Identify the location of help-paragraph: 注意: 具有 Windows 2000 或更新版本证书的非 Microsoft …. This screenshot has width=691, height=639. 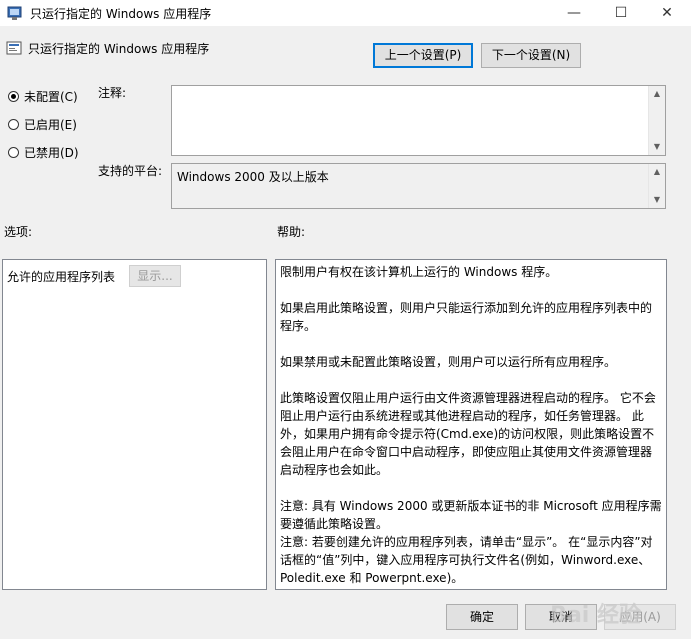
(471, 515).